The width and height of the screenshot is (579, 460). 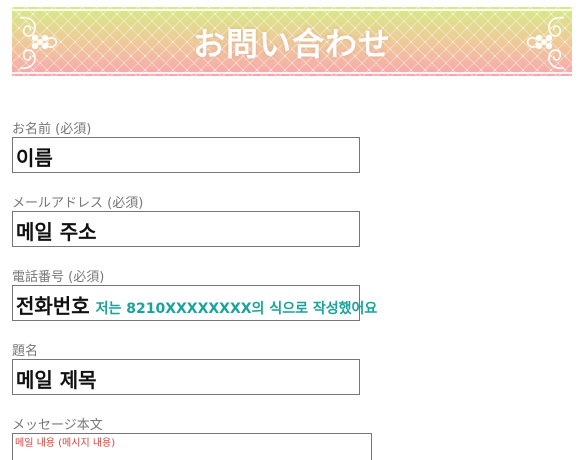 I want to click on page-title: お問い合わせ, so click(x=291, y=44).